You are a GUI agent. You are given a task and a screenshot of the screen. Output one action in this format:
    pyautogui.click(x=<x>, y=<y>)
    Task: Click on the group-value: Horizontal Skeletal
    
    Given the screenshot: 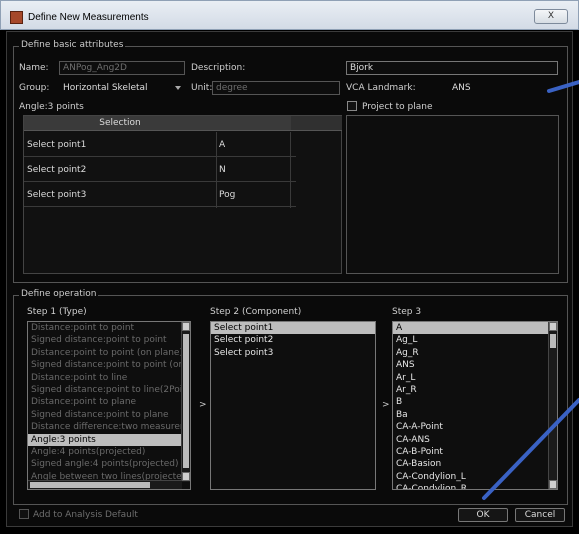 What is the action you would take?
    pyautogui.click(x=105, y=88)
    